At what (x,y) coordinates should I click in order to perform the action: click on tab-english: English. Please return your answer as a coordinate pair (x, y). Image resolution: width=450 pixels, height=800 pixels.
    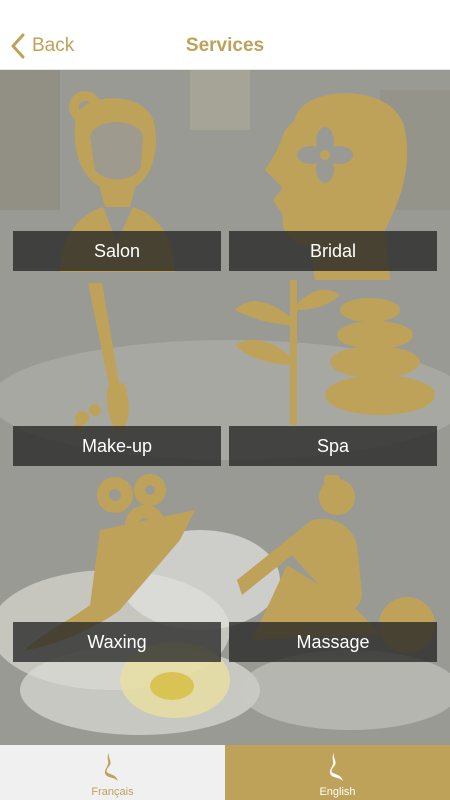
    Looking at the image, I should click on (337, 772).